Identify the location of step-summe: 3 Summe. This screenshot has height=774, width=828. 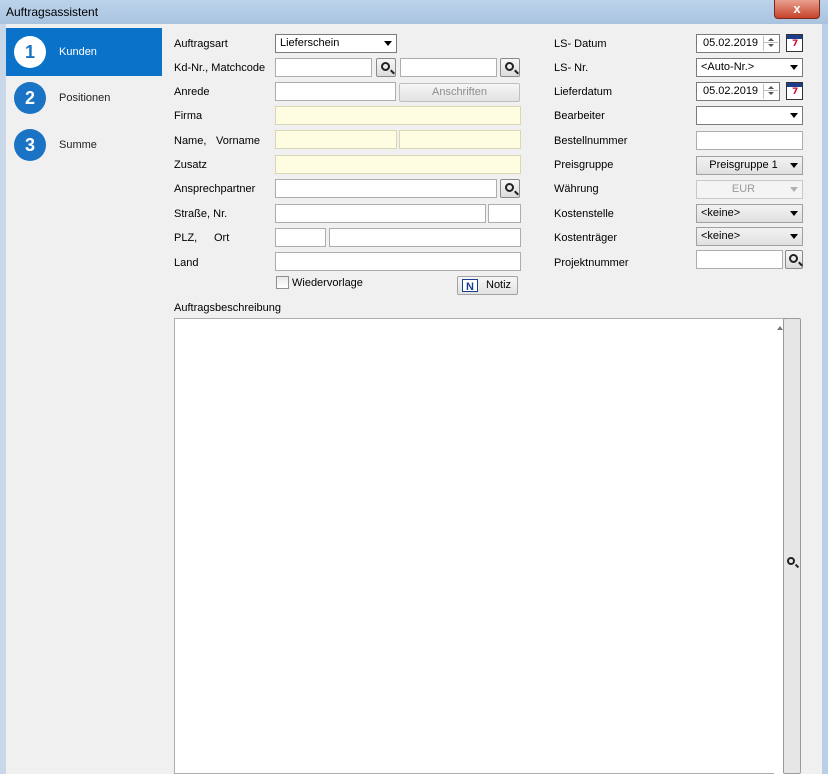
(84, 145).